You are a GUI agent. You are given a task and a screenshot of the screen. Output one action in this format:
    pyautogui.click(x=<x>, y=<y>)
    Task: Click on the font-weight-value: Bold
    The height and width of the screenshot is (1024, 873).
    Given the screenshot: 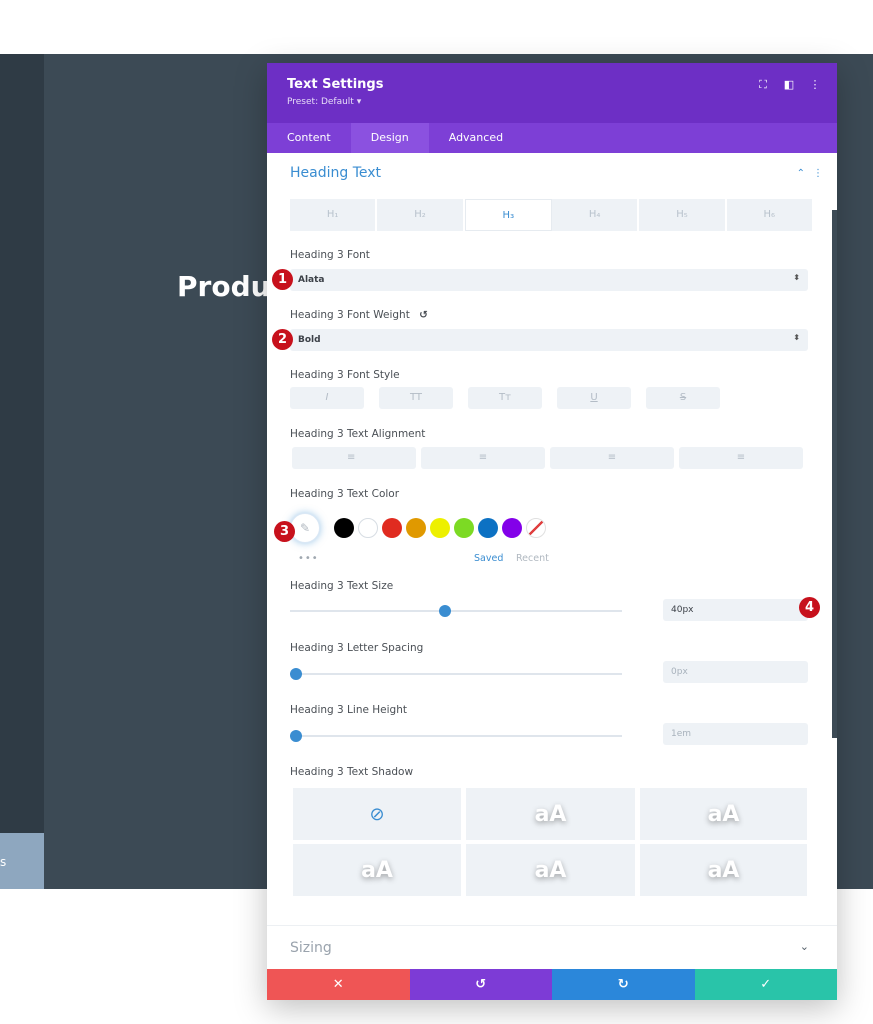 What is the action you would take?
    pyautogui.click(x=309, y=340)
    